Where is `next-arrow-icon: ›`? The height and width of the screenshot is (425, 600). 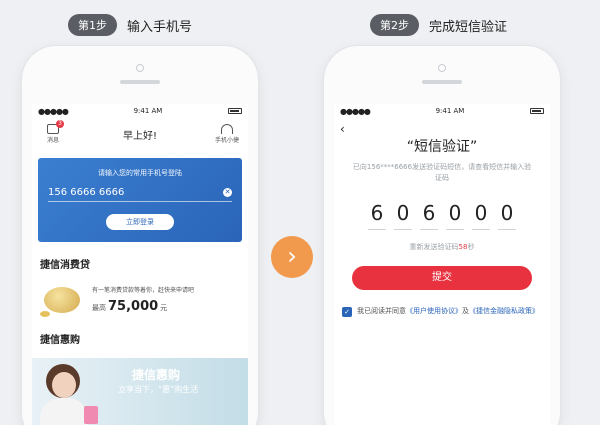
next-arrow-icon: › is located at coordinates (292, 257).